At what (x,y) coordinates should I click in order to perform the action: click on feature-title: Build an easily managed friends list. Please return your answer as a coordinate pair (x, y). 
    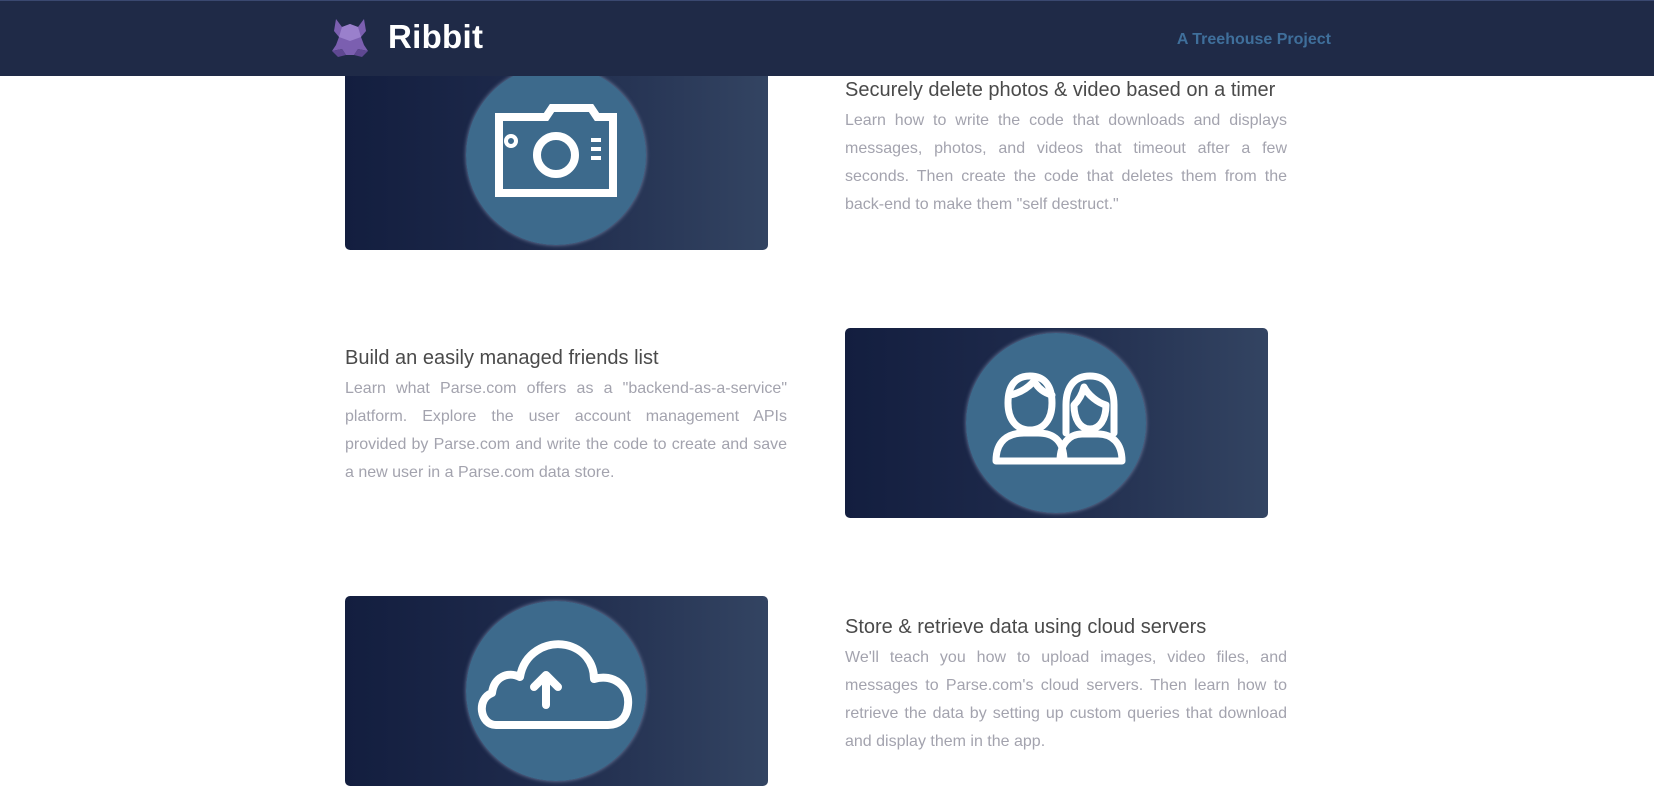
    Looking at the image, I should click on (502, 358).